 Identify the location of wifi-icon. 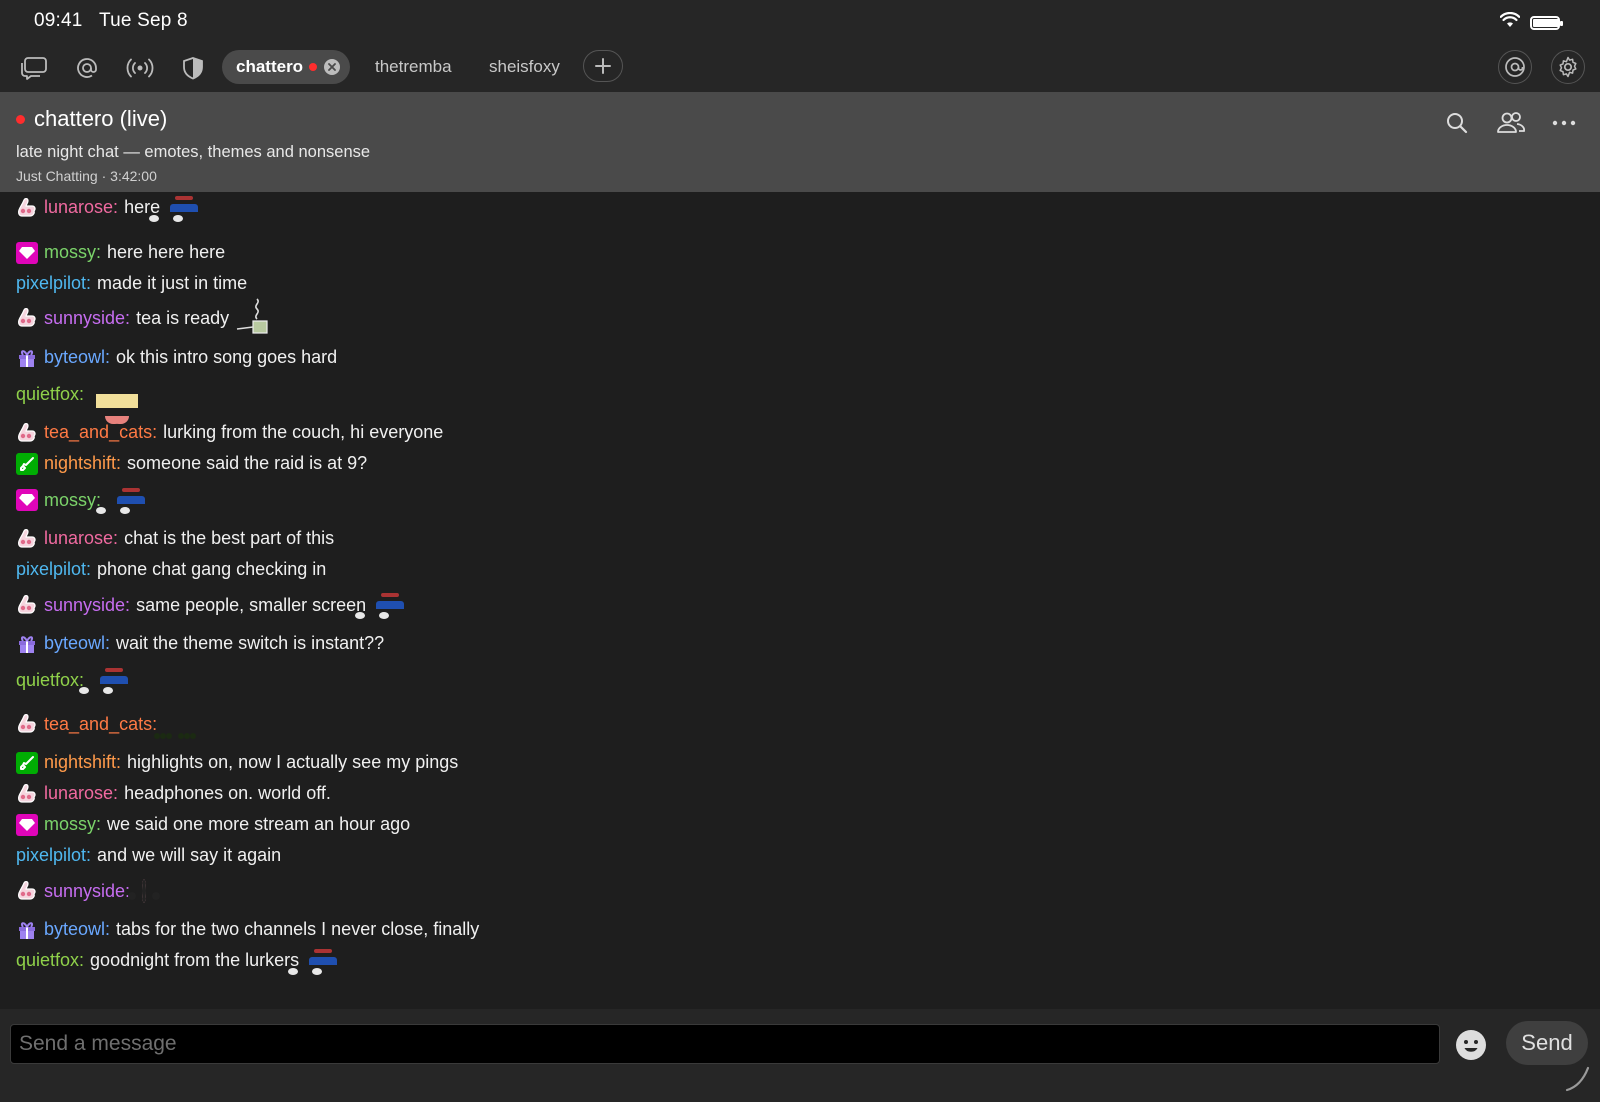
(1510, 22).